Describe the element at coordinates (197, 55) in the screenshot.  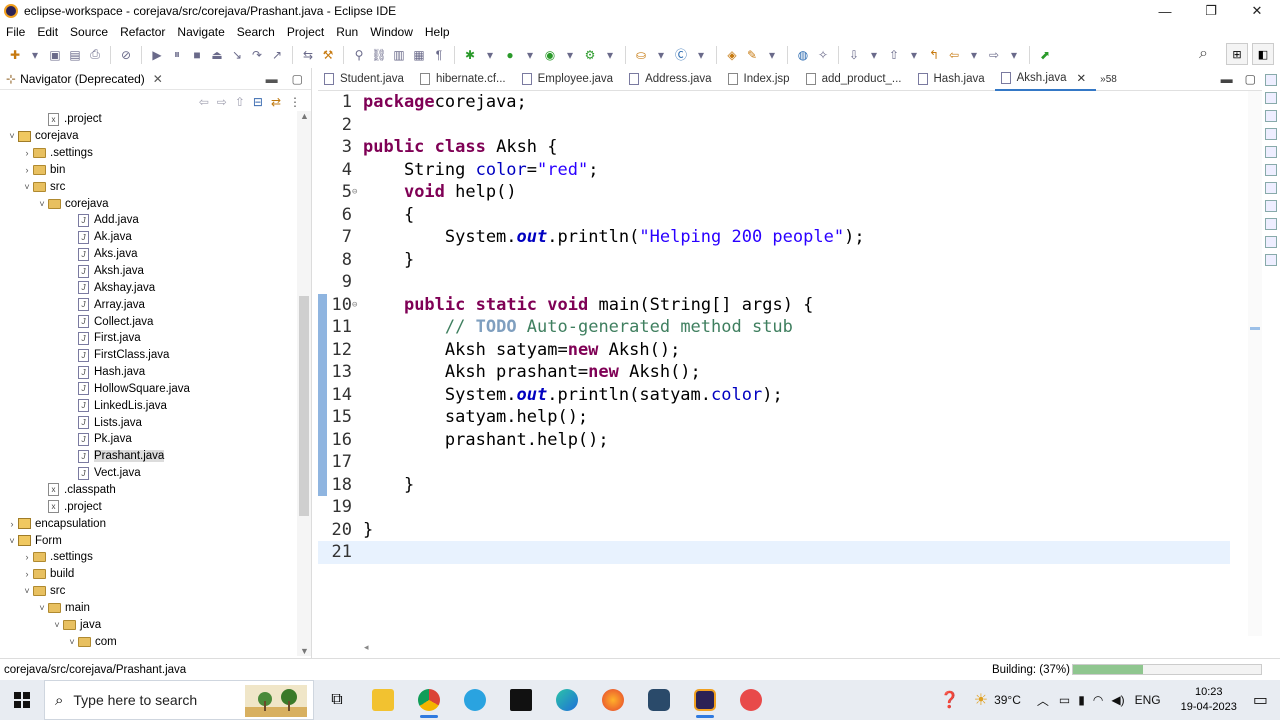
I see `terminate-icon: ■` at that location.